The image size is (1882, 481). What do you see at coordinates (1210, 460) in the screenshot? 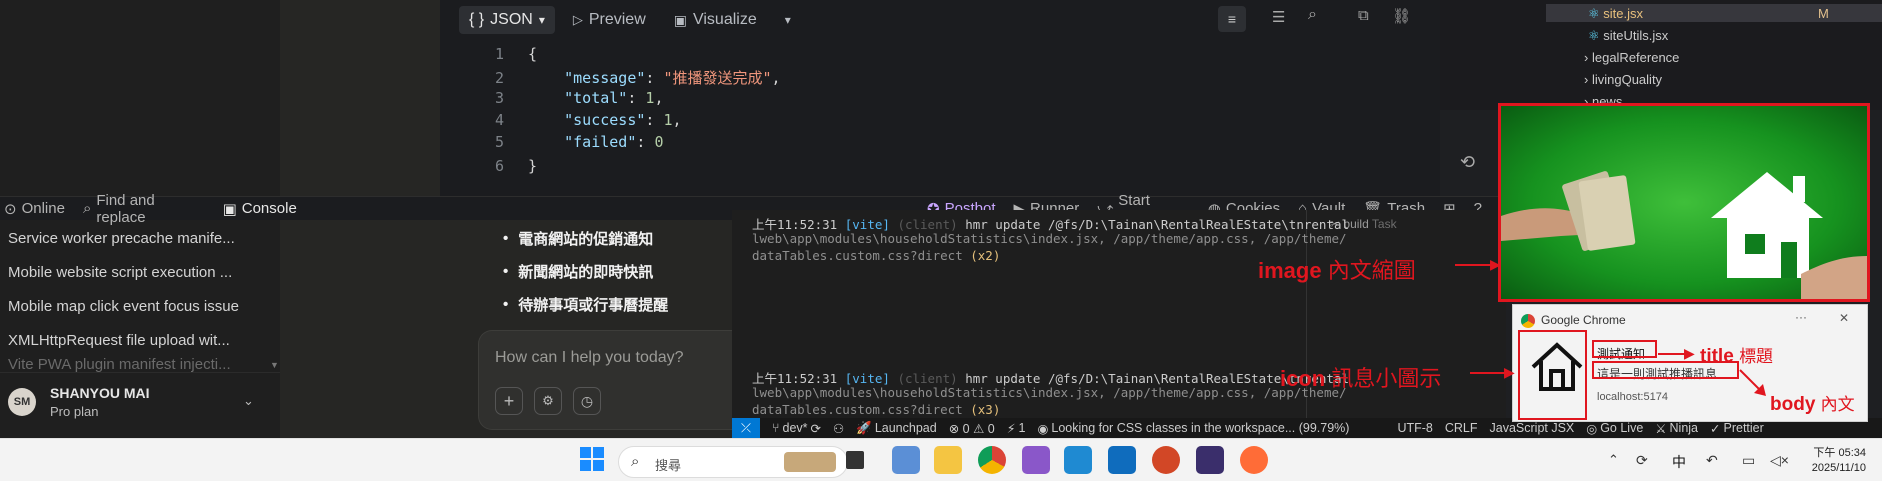
I see `terminal-app-icon` at bounding box center [1210, 460].